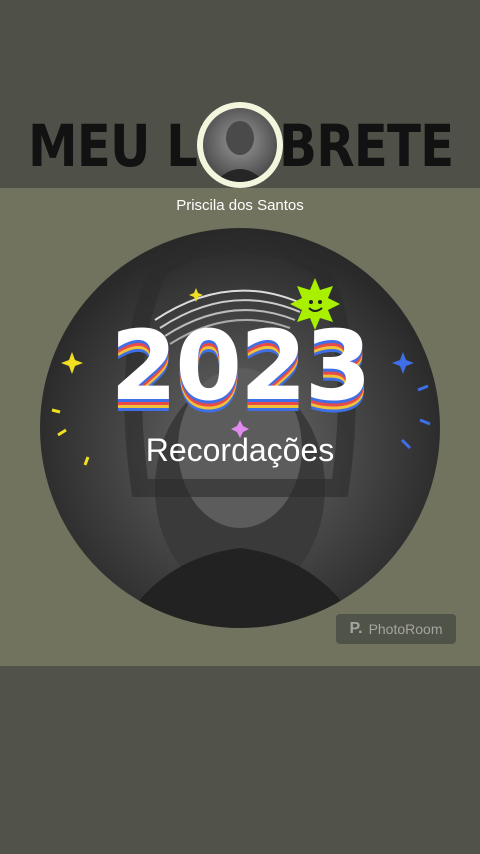 The image size is (480, 854). What do you see at coordinates (240, 450) in the screenshot?
I see `memories-title: Recordações` at bounding box center [240, 450].